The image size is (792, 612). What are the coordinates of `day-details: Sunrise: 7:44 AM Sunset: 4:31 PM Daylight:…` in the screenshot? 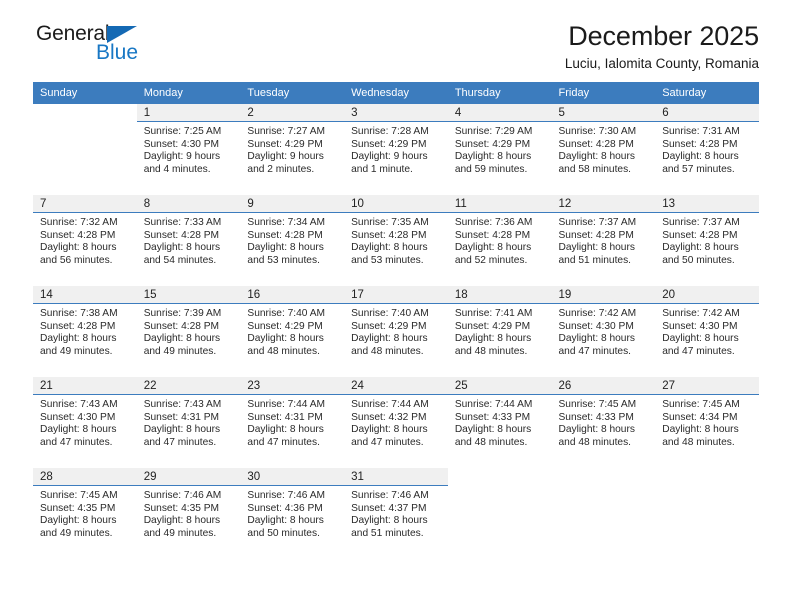 It's located at (292, 422).